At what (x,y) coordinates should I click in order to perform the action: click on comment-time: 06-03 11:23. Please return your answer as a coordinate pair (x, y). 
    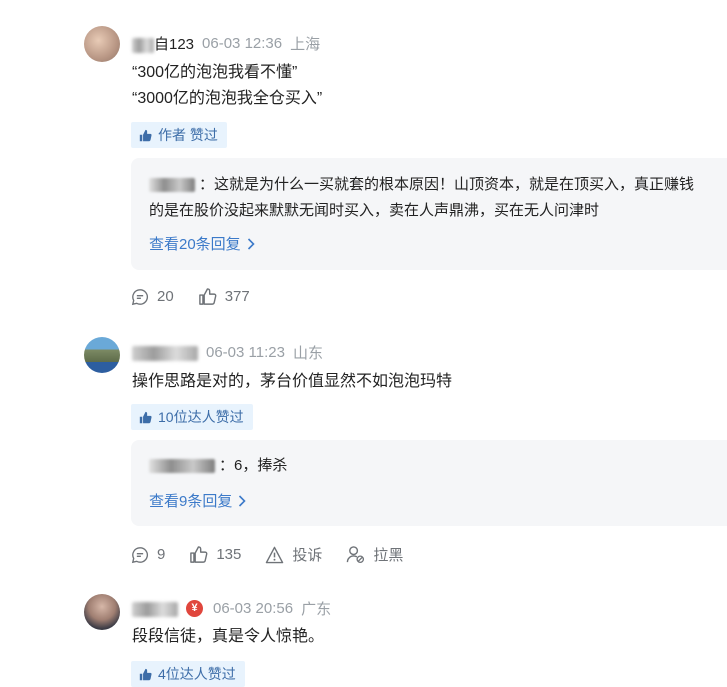
    Looking at the image, I should click on (245, 352).